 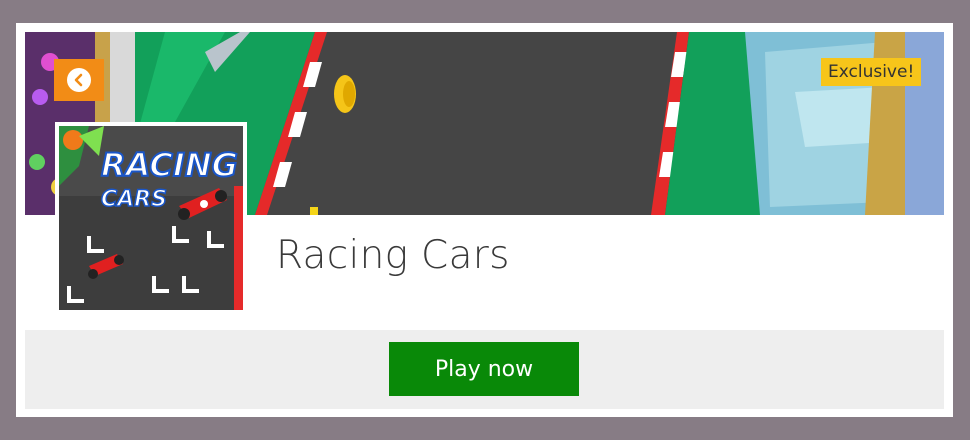 I want to click on thumbnail-artwork: RACING CARS, so click(x=151, y=218).